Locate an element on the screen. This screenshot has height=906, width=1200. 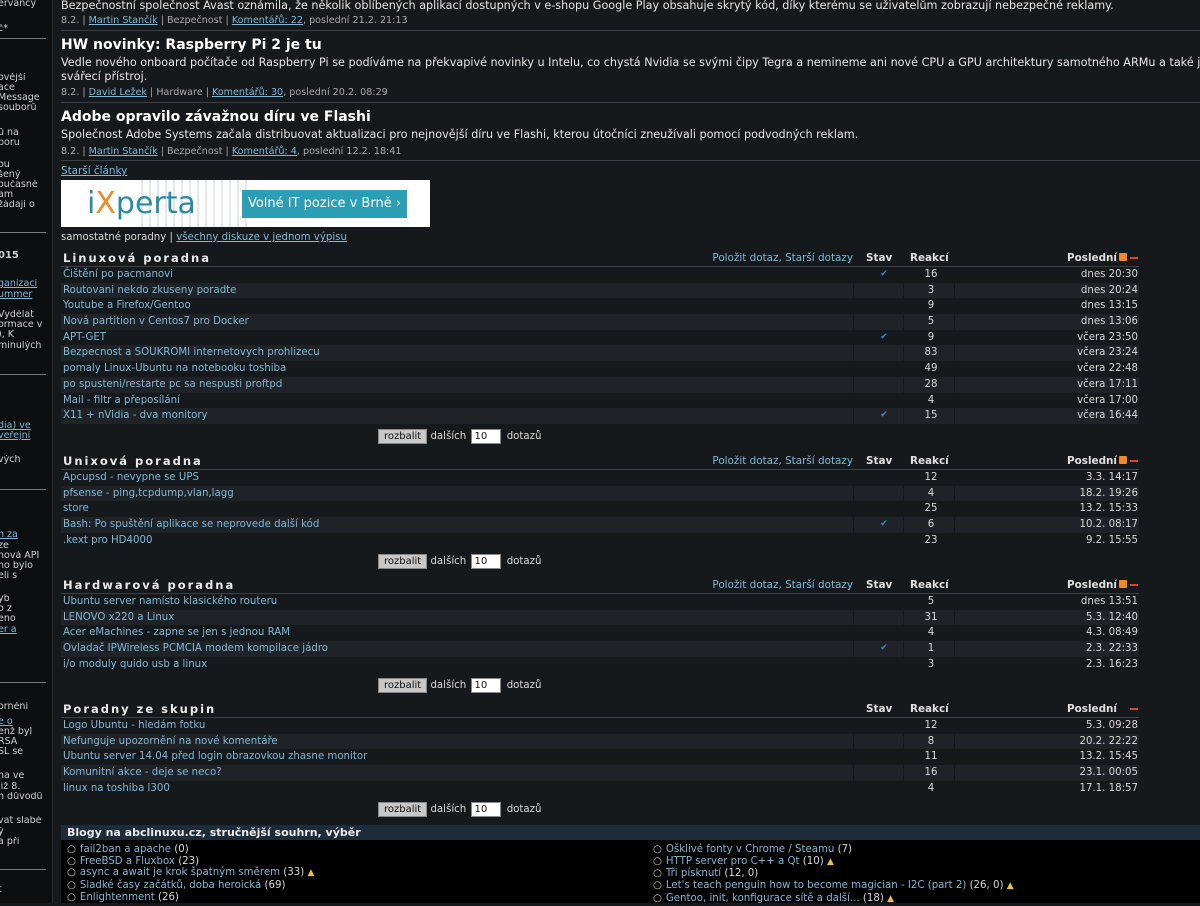
blog-link: HTTP server pro C++ a Qt is located at coordinates (733, 861).